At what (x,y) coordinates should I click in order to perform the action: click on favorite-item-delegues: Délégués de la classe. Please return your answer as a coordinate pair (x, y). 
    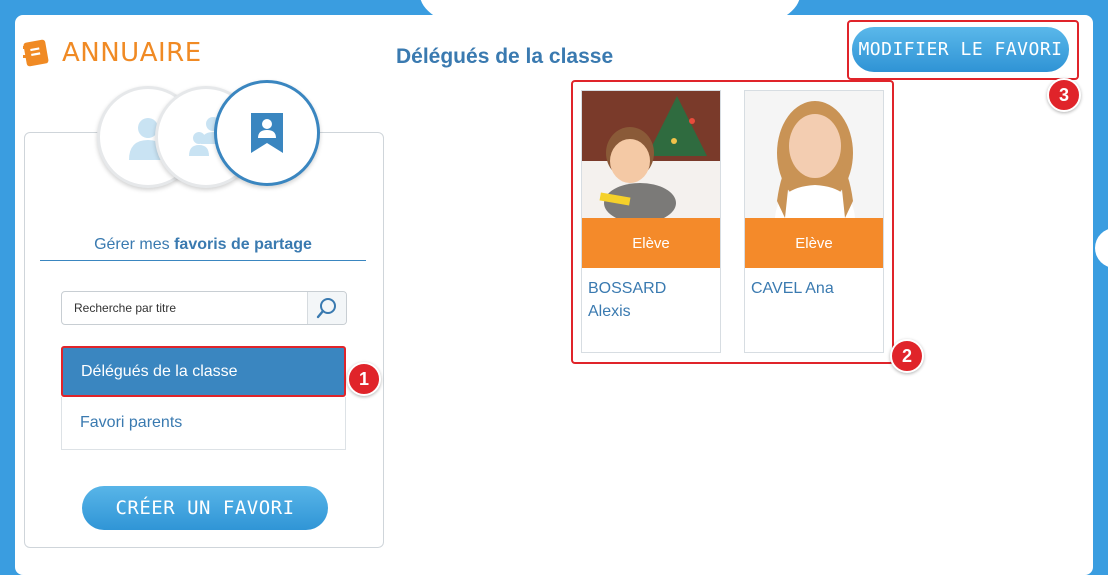
    Looking at the image, I should click on (203, 371).